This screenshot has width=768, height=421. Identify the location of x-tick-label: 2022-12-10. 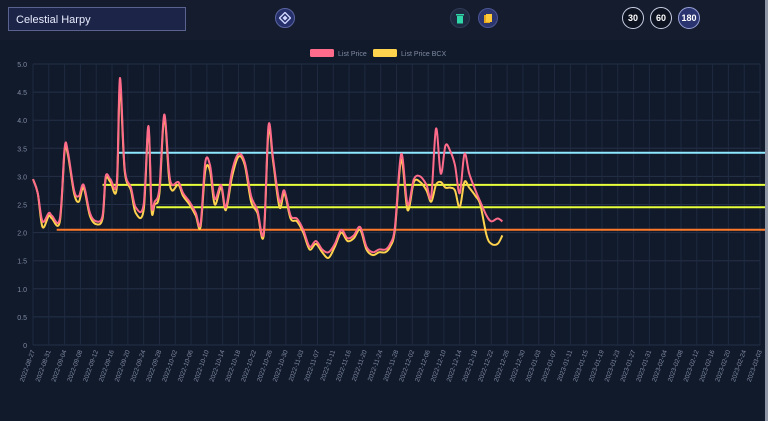
(439, 366).